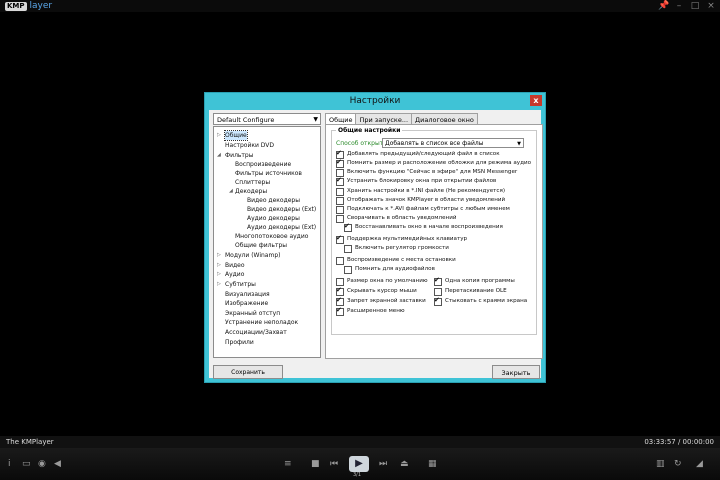 The width and height of the screenshot is (720, 480). What do you see at coordinates (660, 464) in the screenshot?
I see `preferences-icon: ▥` at bounding box center [660, 464].